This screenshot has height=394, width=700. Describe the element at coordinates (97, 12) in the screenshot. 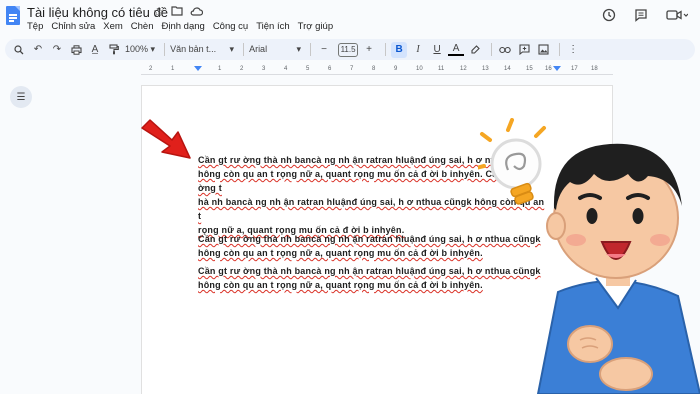

I see `document-title: Tài liệu không có tiêu đề` at that location.